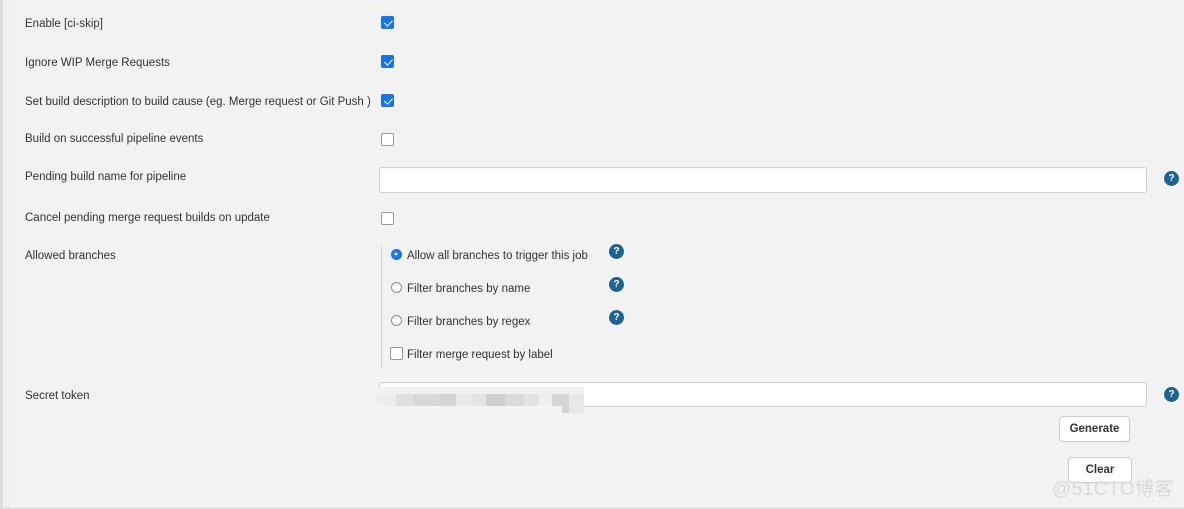 Image resolution: width=1184 pixels, height=509 pixels. I want to click on form-row-ignore-wip-merge-requests: Ignore WIP Merge Requests, so click(593, 74).